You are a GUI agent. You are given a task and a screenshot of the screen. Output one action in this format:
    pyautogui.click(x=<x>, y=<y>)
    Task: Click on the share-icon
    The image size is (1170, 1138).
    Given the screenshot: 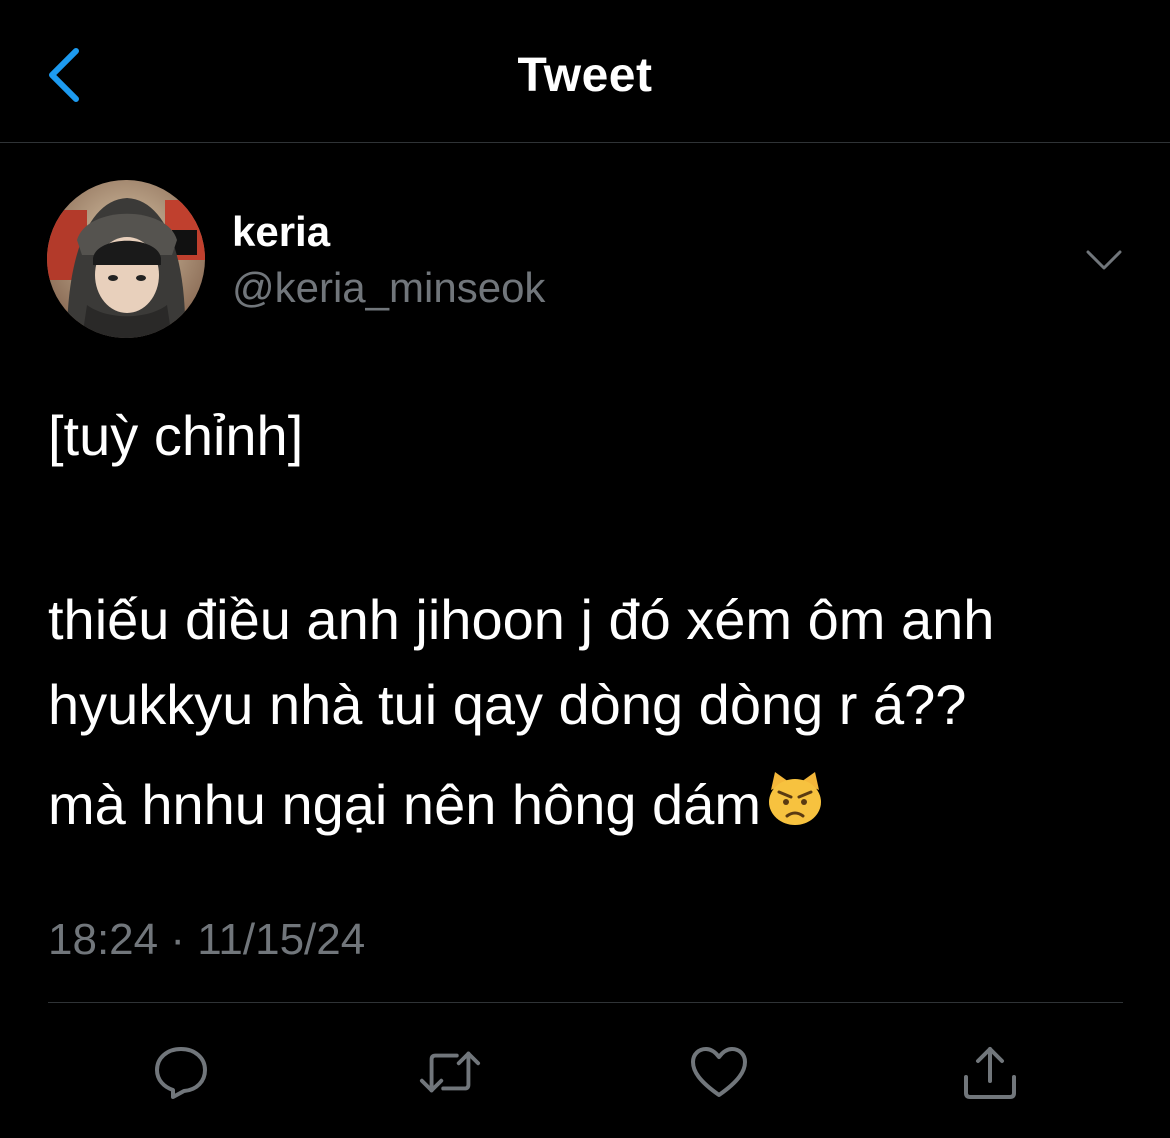 What is the action you would take?
    pyautogui.click(x=990, y=1073)
    